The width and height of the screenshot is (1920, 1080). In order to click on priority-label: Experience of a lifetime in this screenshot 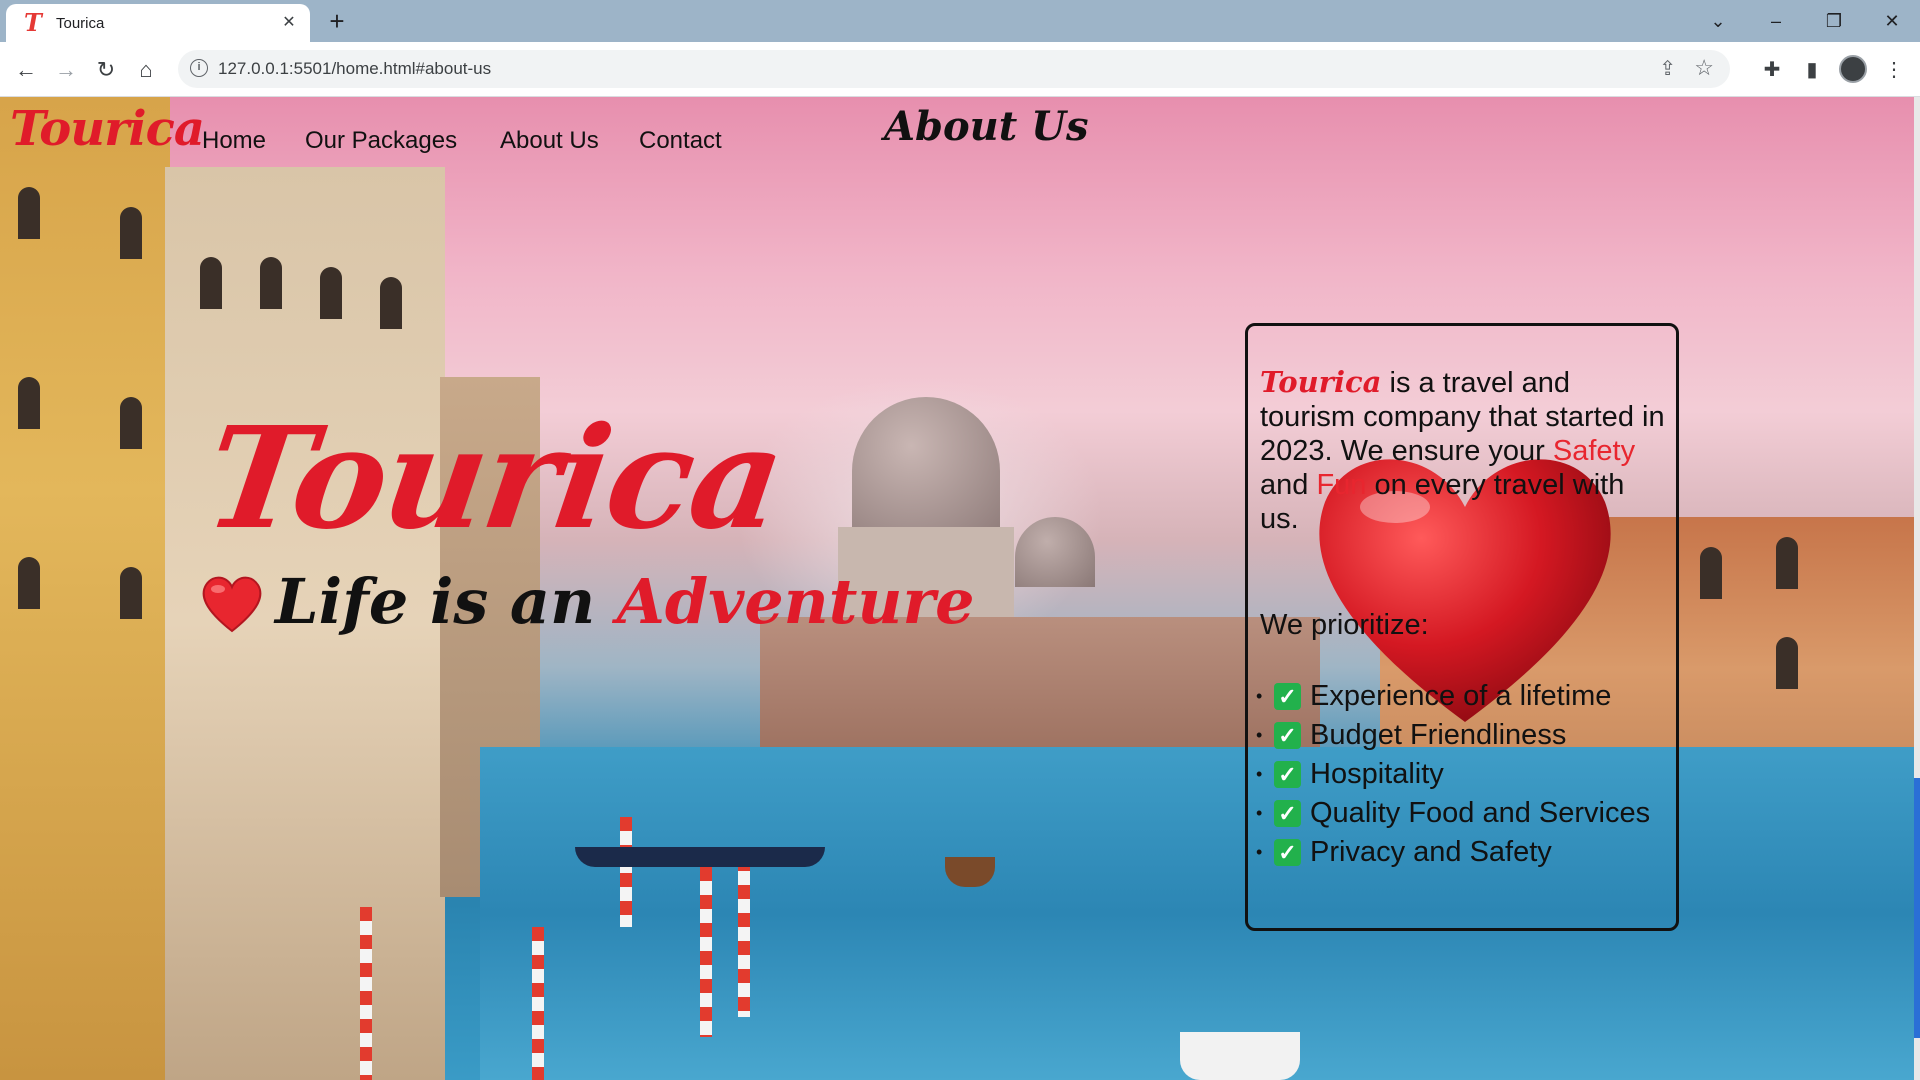, I will do `click(1461, 696)`.